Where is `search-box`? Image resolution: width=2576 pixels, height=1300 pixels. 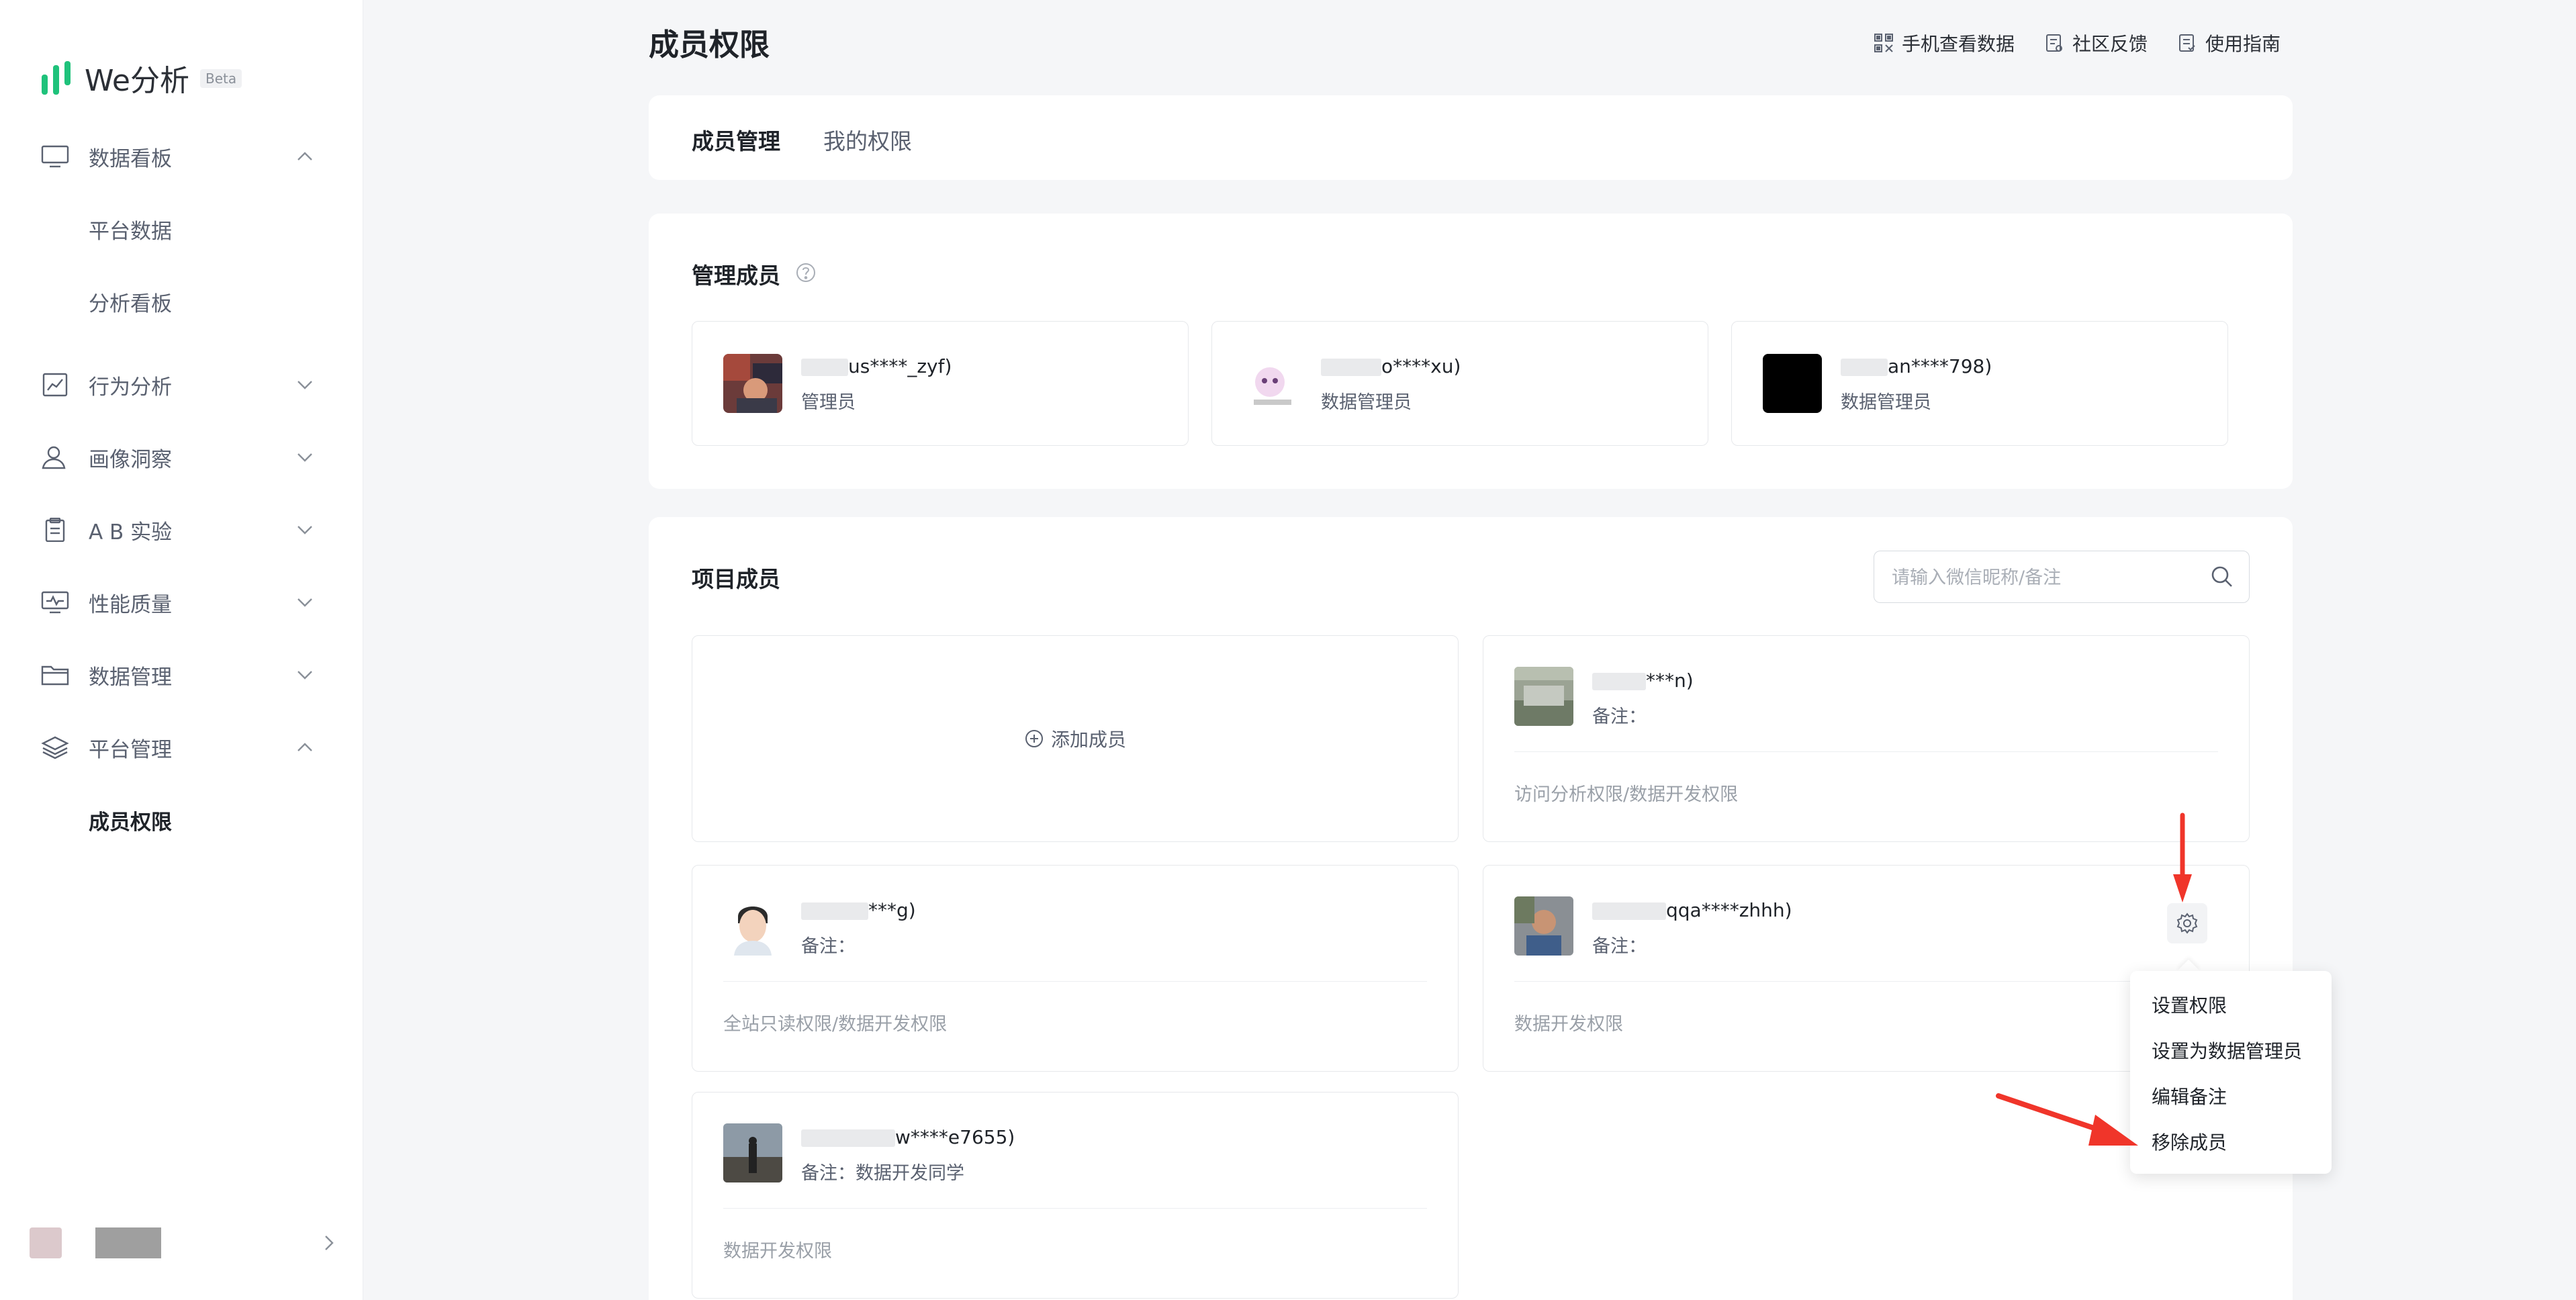 search-box is located at coordinates (2062, 577).